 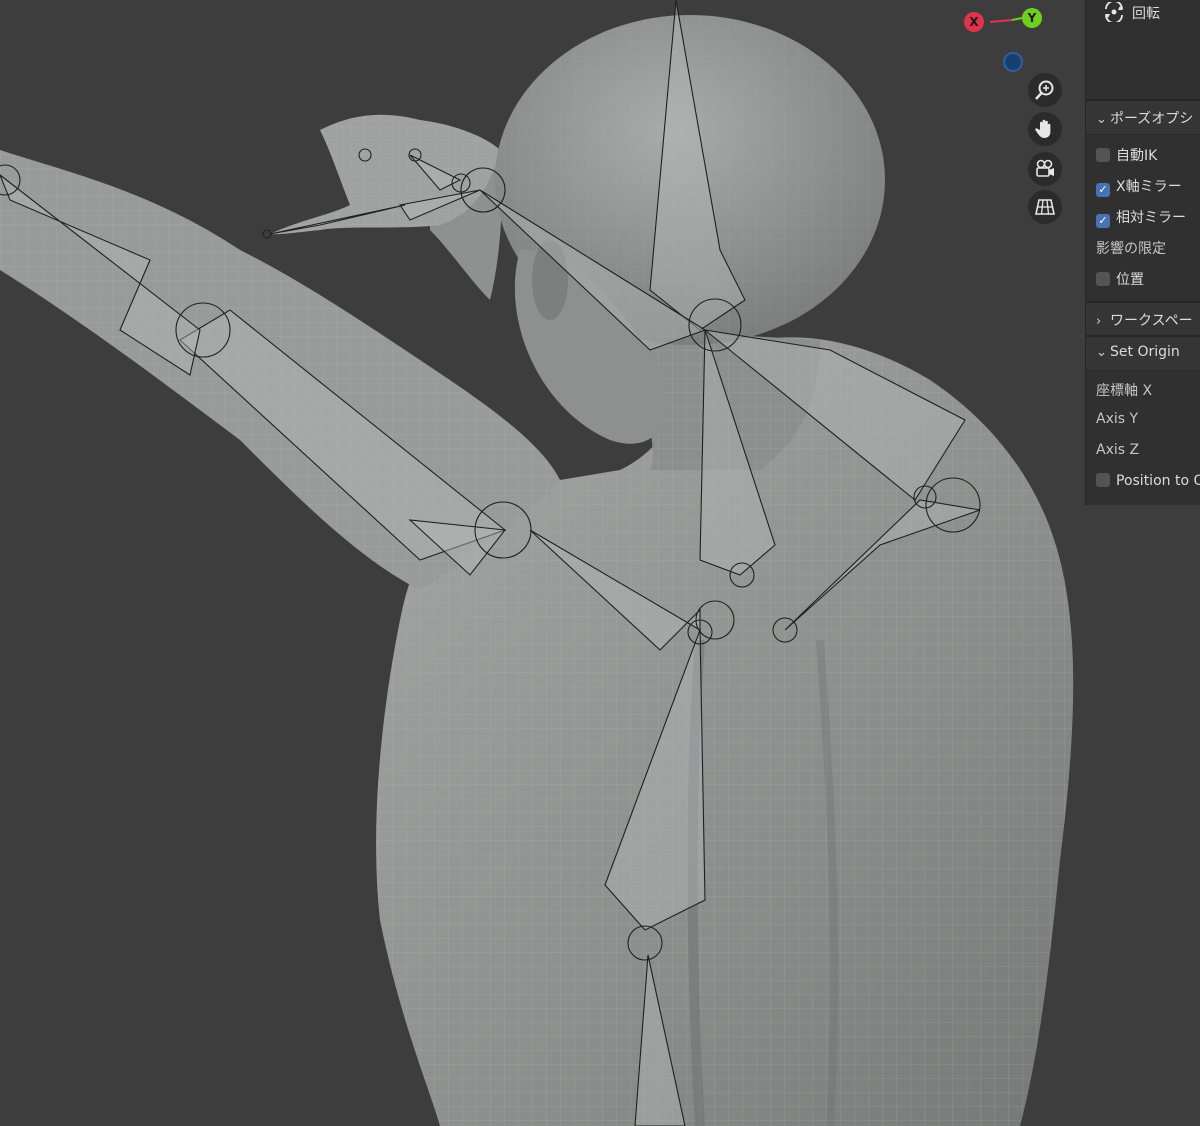 I want to click on location-checkbox: 位置, so click(x=1120, y=279).